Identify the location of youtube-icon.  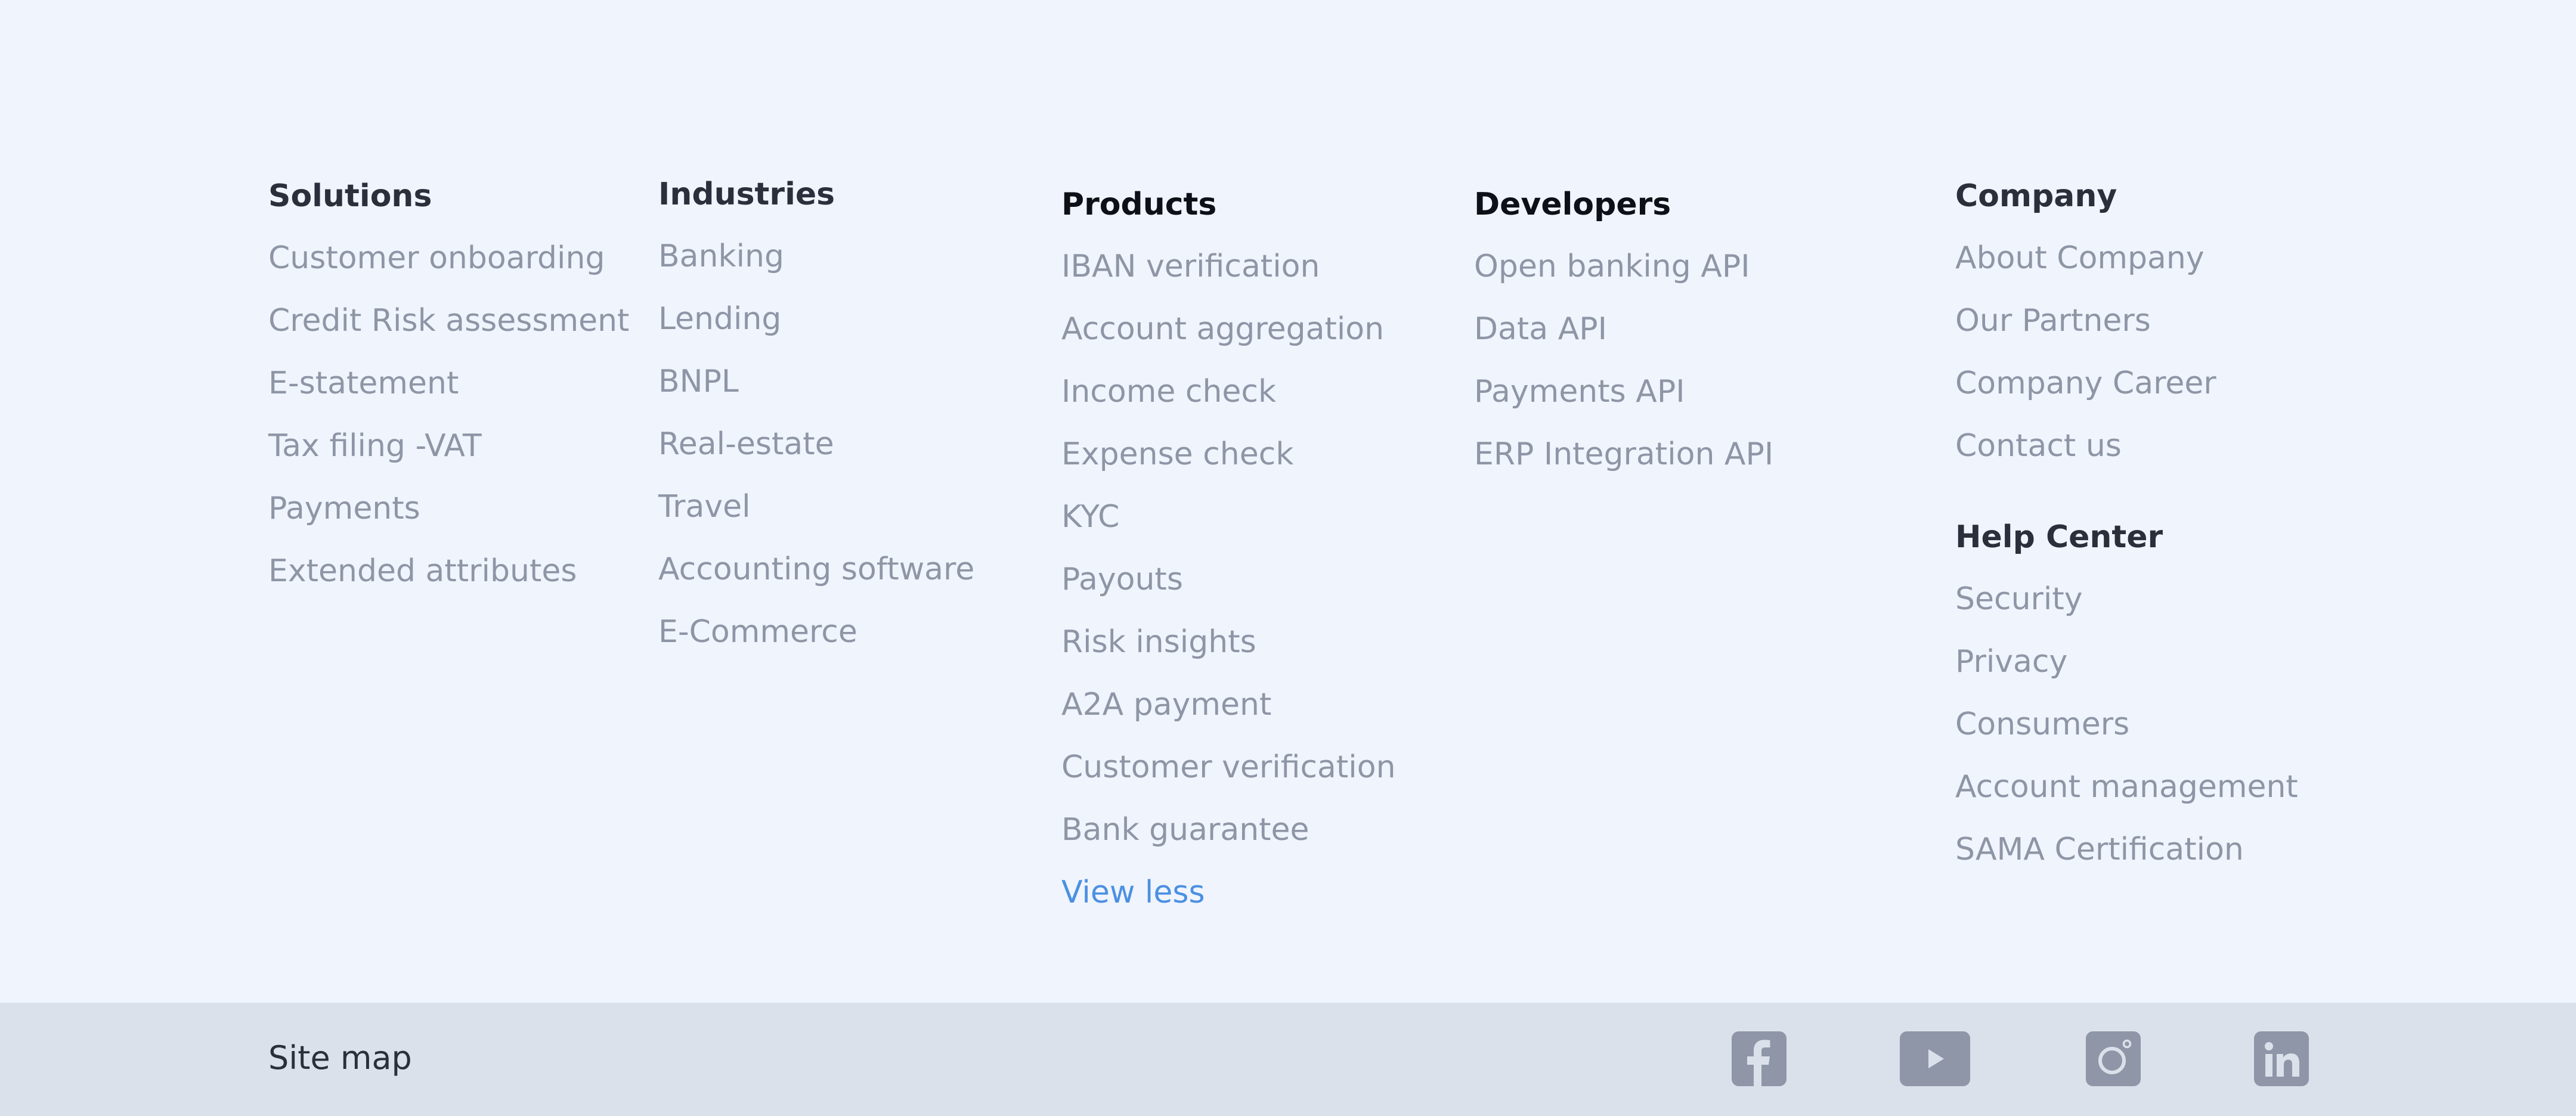
(1935, 1058).